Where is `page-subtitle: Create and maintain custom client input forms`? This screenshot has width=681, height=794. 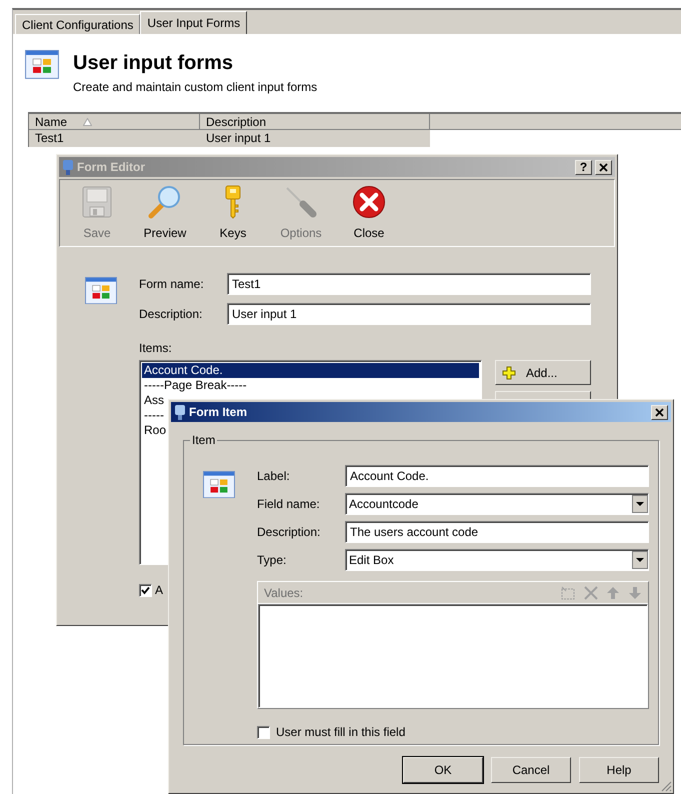
page-subtitle: Create and maintain custom client input forms is located at coordinates (195, 87).